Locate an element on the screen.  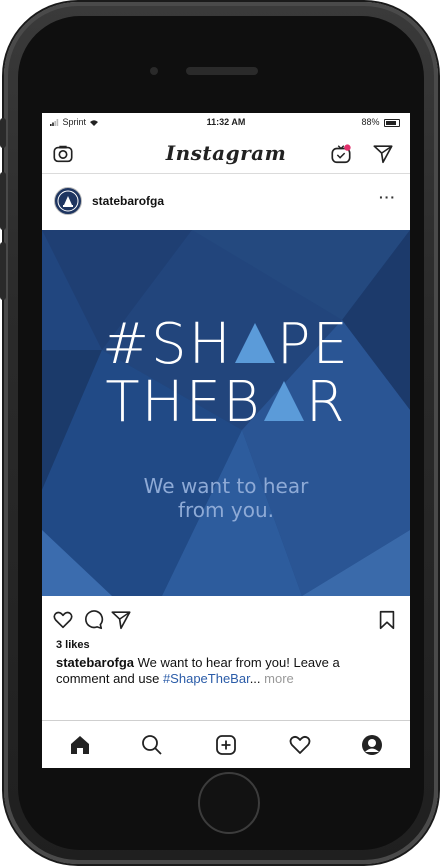
front-camera is located at coordinates (154, 71).